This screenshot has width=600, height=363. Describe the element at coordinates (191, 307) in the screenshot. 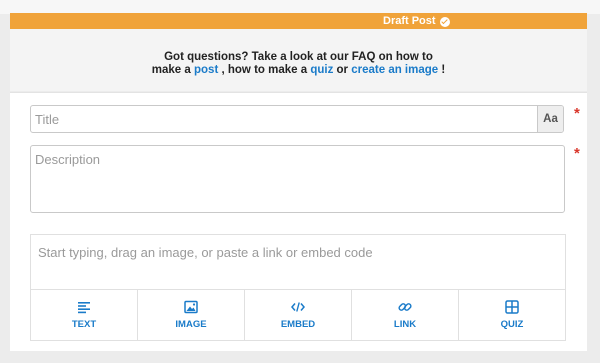

I see `image-icon` at that location.